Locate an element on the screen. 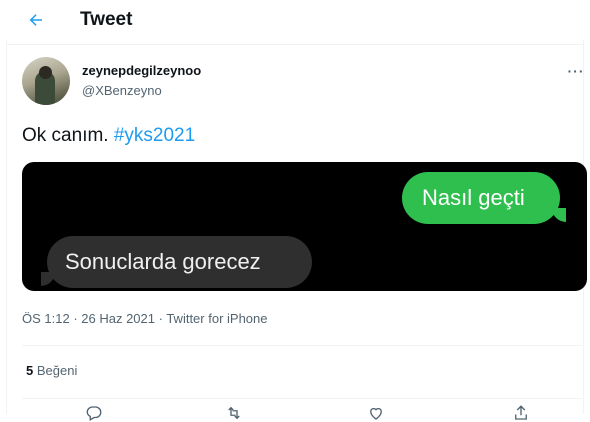 The height and width of the screenshot is (422, 590). stats-divider-top is located at coordinates (302, 345).